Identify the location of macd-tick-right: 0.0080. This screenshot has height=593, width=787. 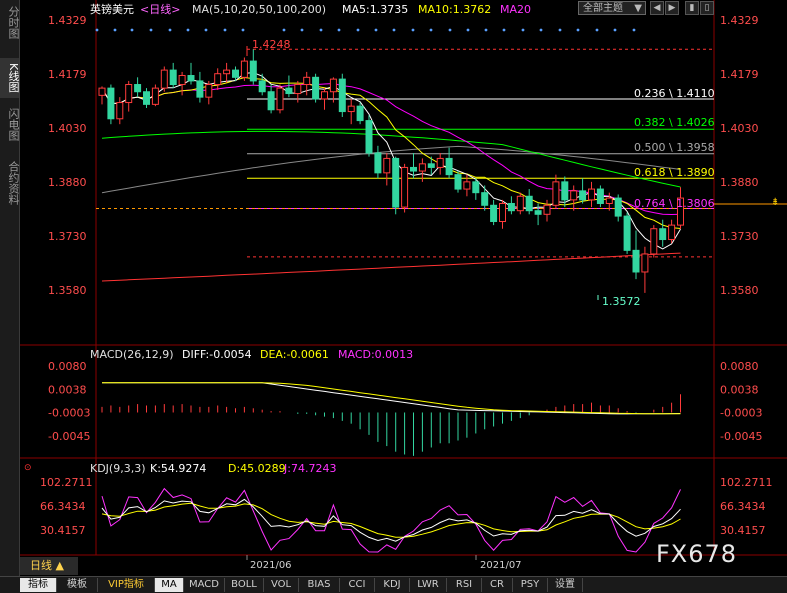
(739, 366).